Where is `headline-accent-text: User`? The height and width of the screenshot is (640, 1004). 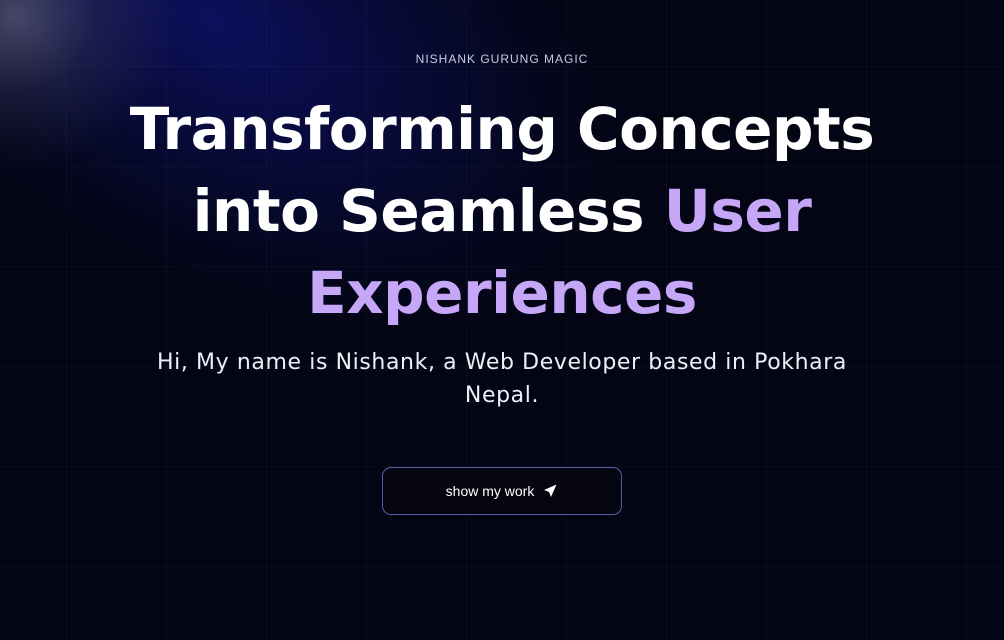
headline-accent-text: User is located at coordinates (737, 211).